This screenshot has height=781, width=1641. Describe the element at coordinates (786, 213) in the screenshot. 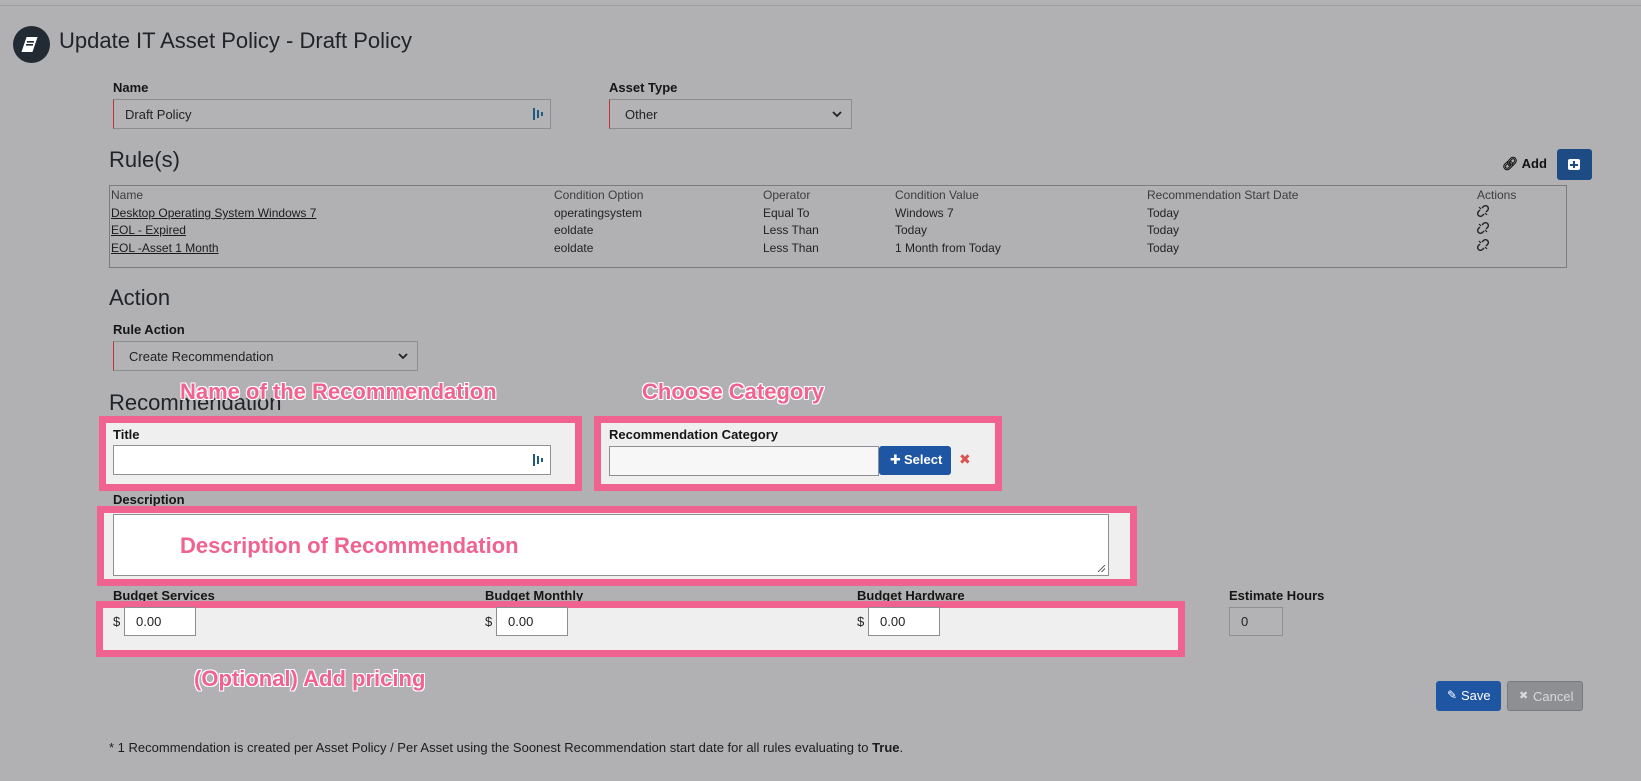

I see `rule-operator: Equal To` at that location.